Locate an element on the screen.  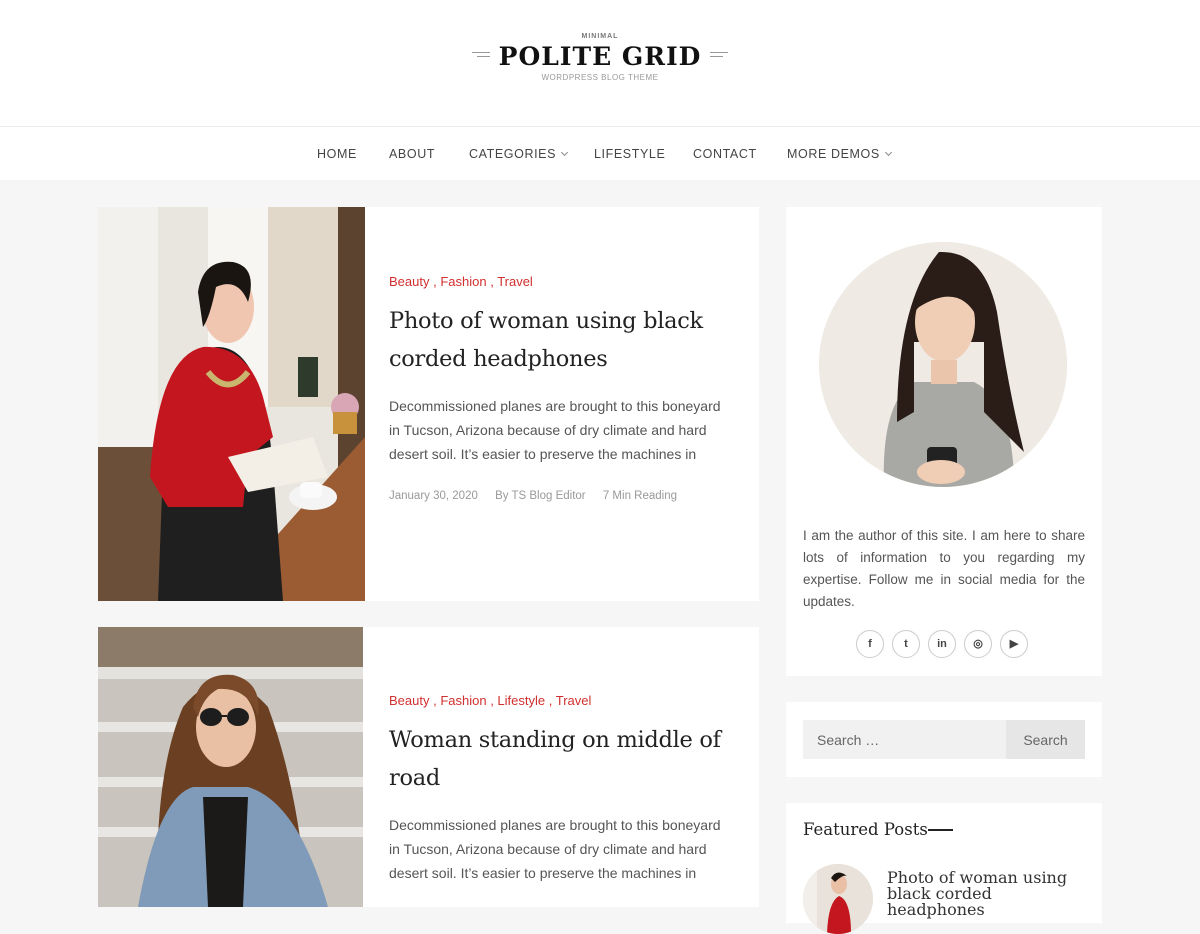
nav-item-categories: CATEGORIES is located at coordinates (519, 154).